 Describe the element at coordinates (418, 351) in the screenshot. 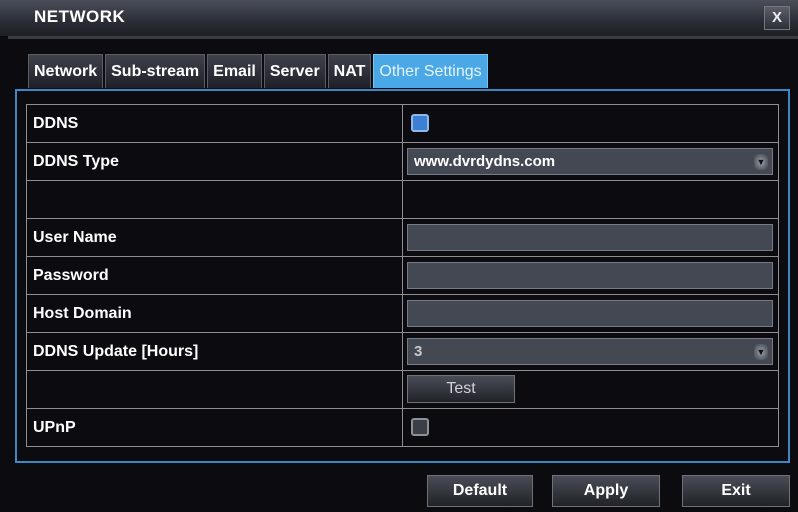

I see `ddns-update-value: 3` at that location.